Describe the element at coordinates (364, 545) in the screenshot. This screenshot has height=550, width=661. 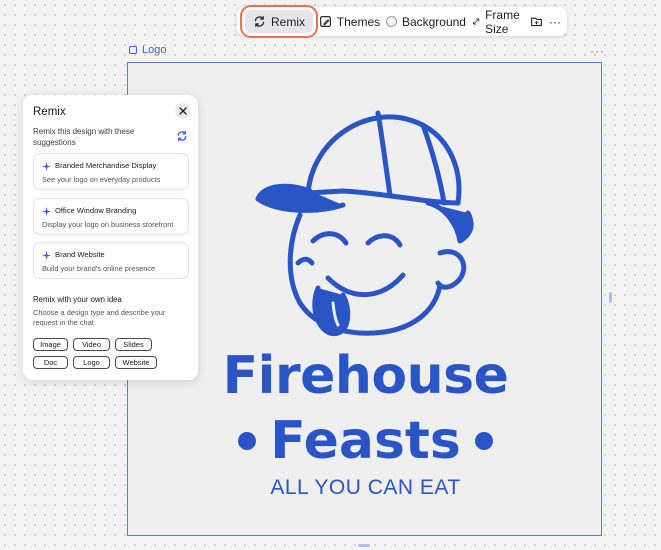
I see `resize-handle-bottom` at that location.